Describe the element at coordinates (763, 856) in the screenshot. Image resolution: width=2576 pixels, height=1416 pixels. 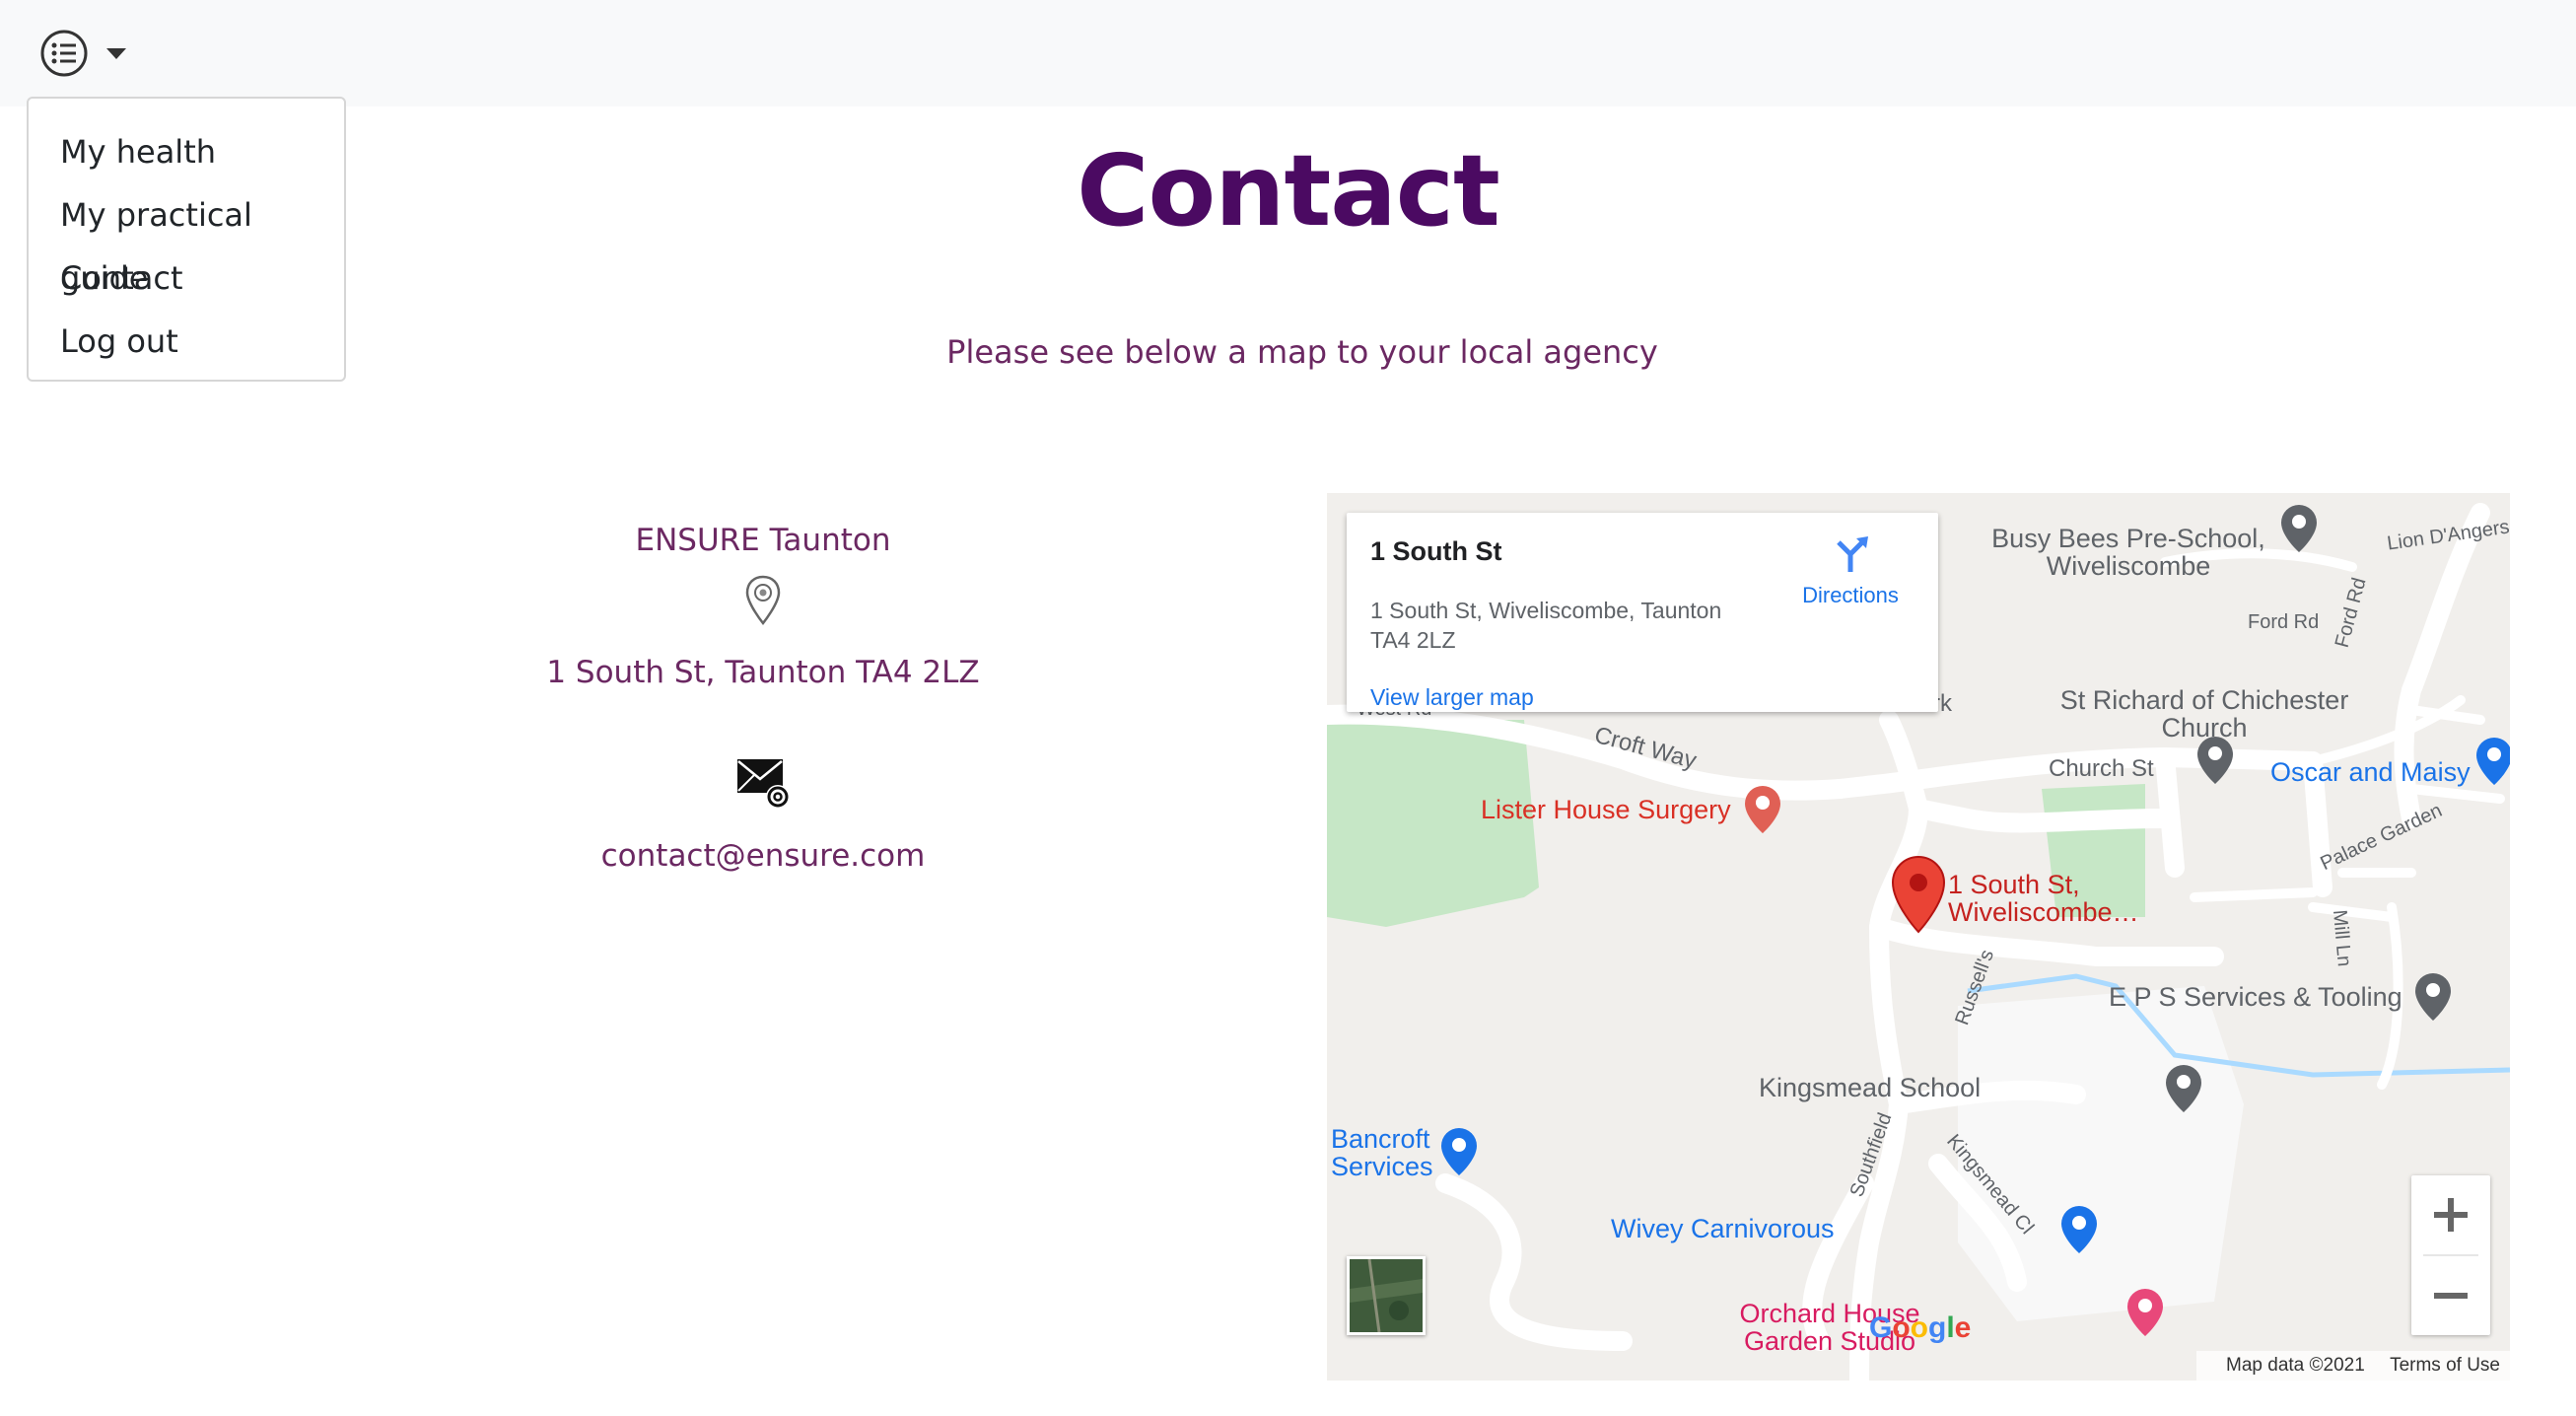
I see `agency-email-link: contact@ensure.com` at that location.